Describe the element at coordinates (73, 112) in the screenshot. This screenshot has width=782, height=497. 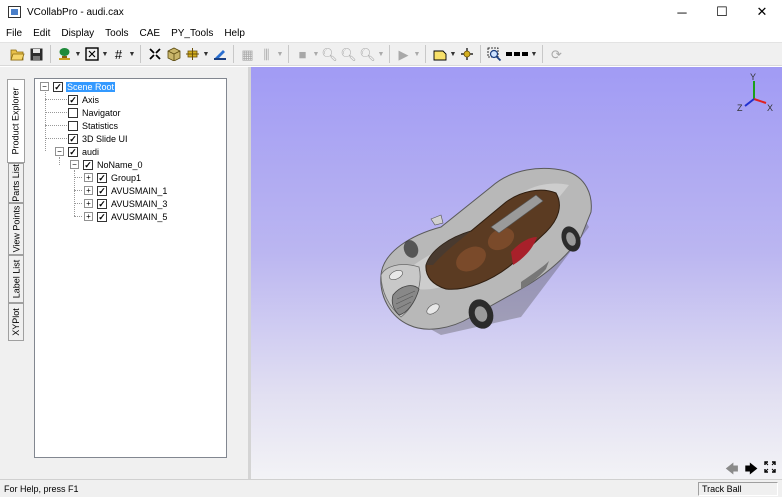
I see `navigator-checkbox` at that location.